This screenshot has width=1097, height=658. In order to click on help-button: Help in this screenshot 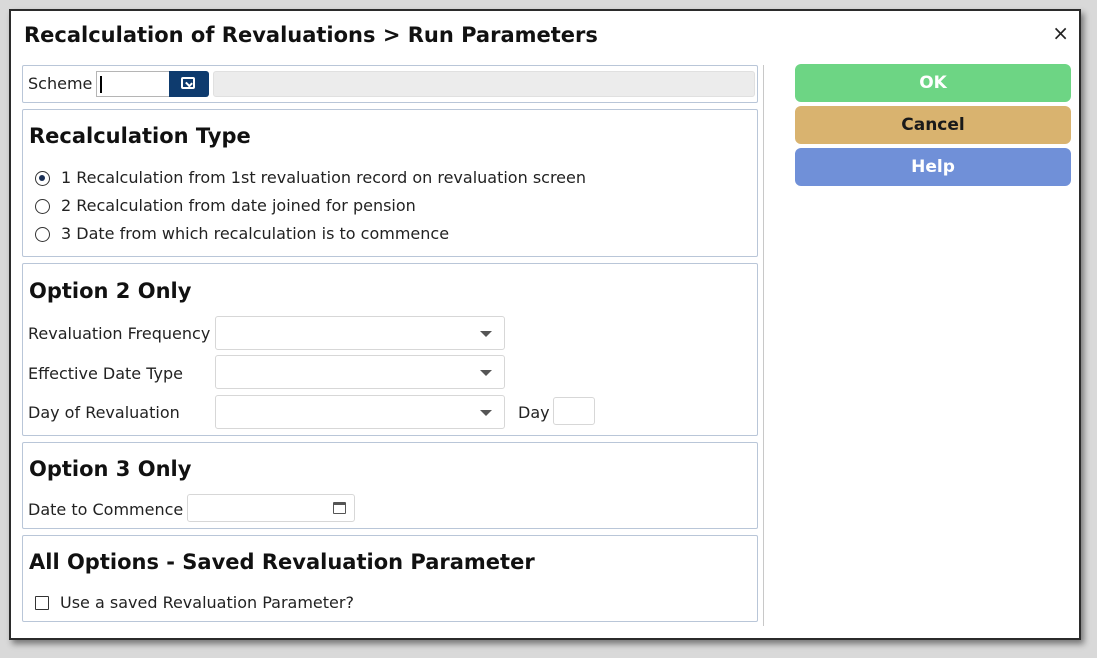, I will do `click(933, 167)`.